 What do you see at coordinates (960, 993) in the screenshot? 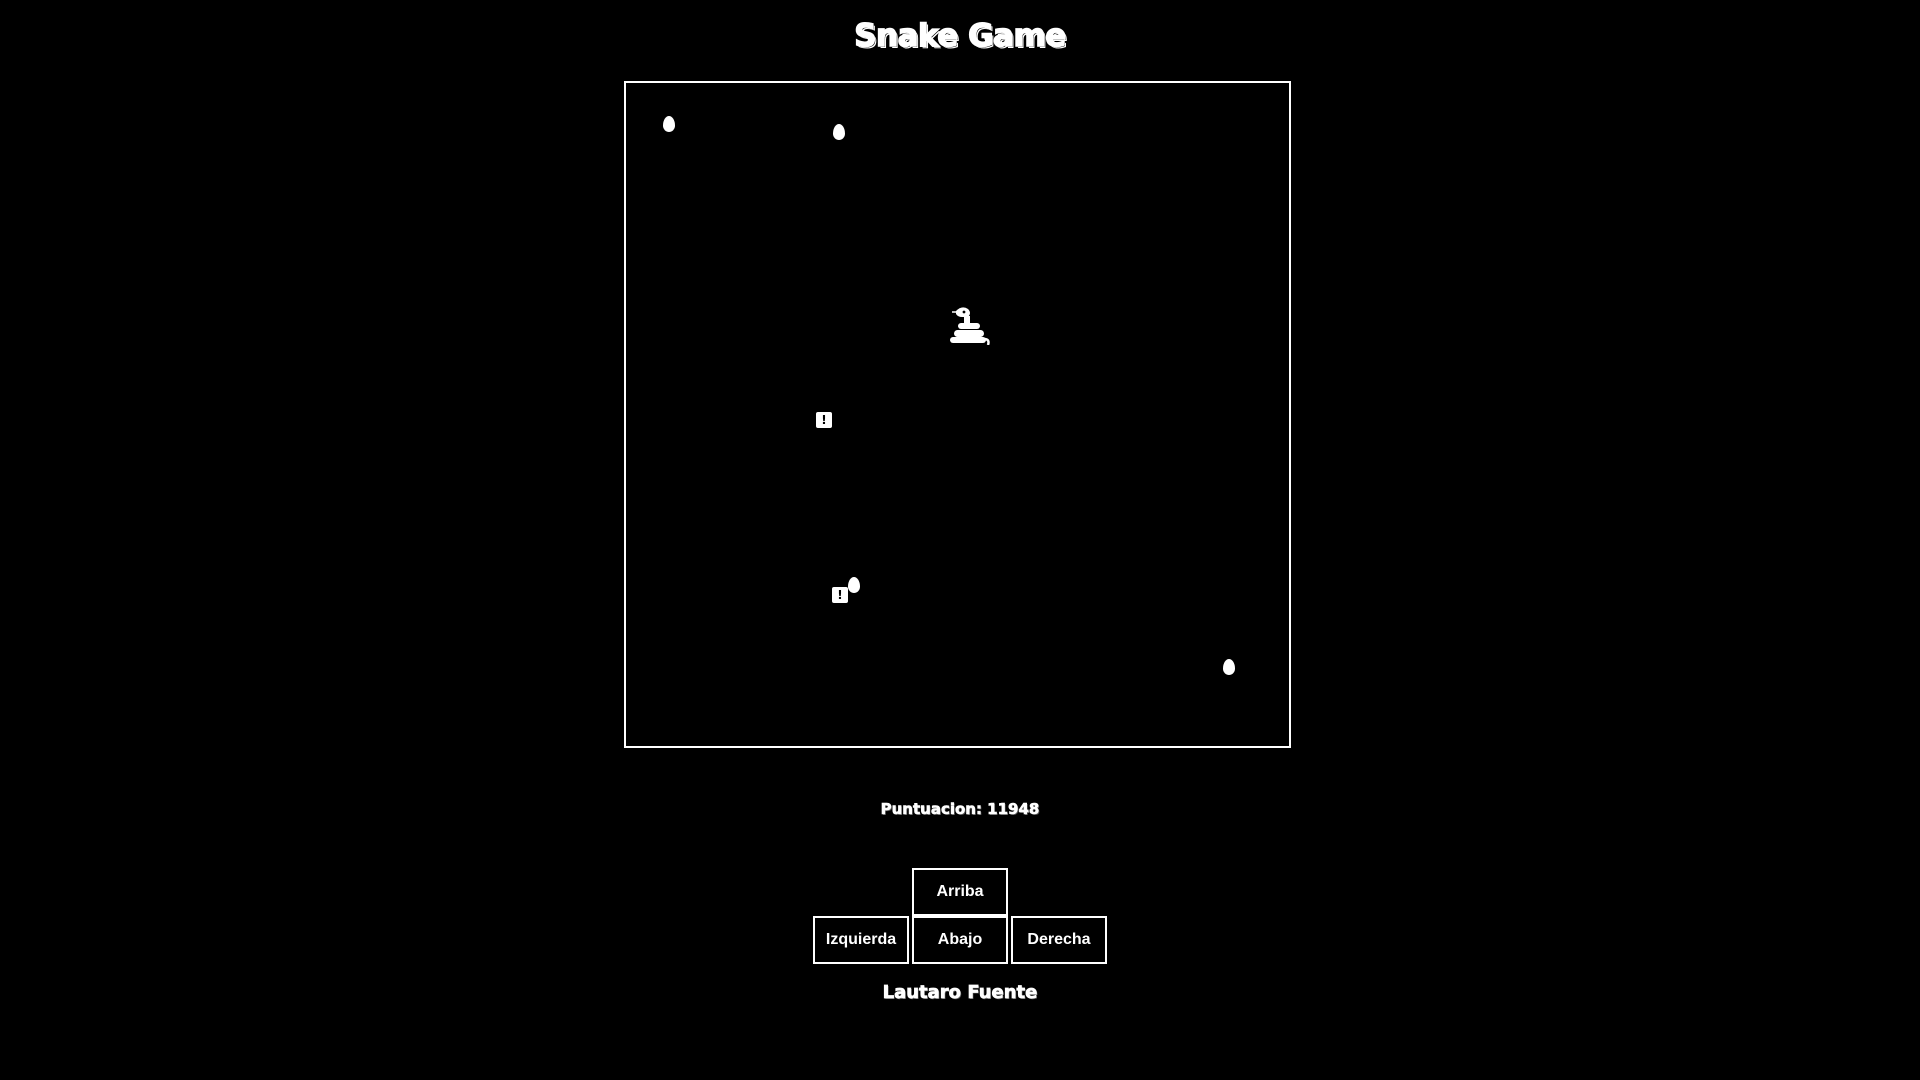
I see `author-credit: Lautaro Fuente` at bounding box center [960, 993].